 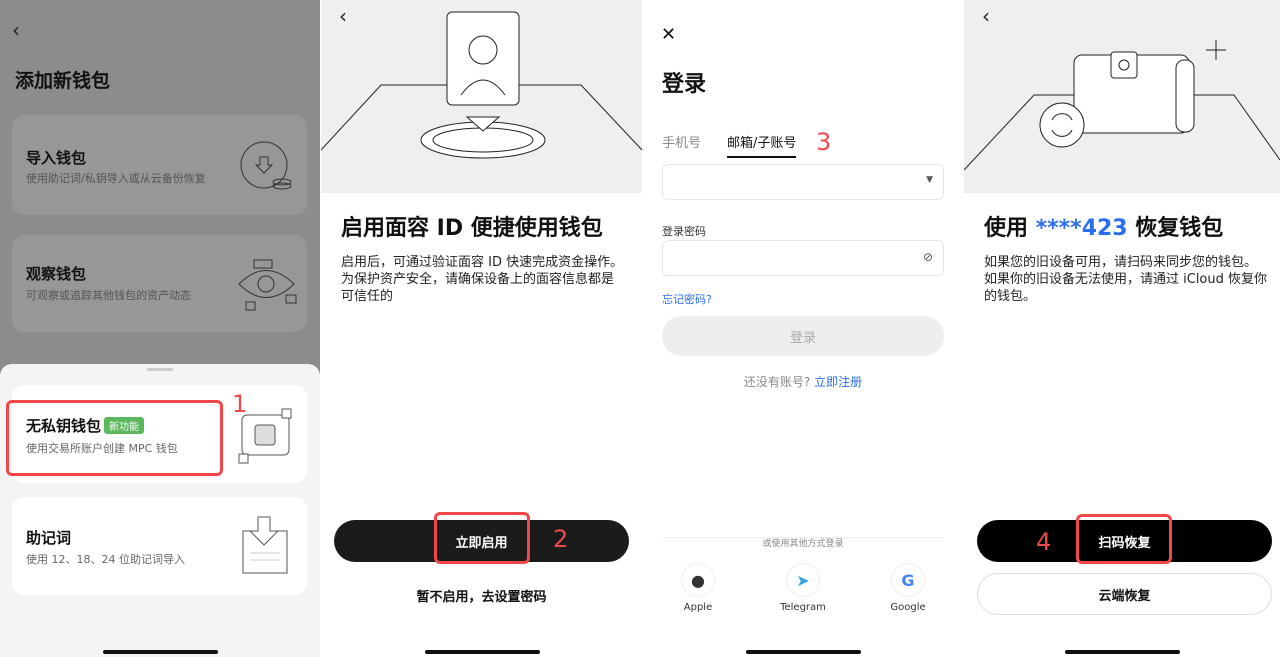 I want to click on google-icon: G, so click(x=908, y=580).